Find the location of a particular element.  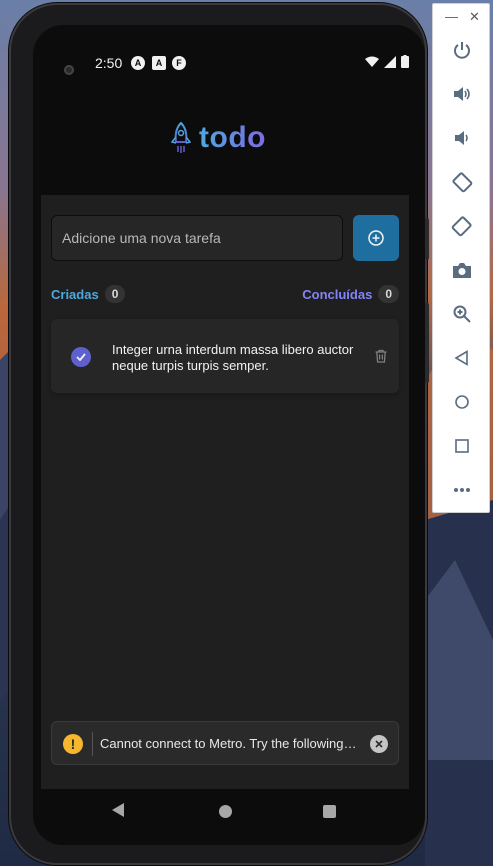

rotate-right-icon is located at coordinates (461, 226).